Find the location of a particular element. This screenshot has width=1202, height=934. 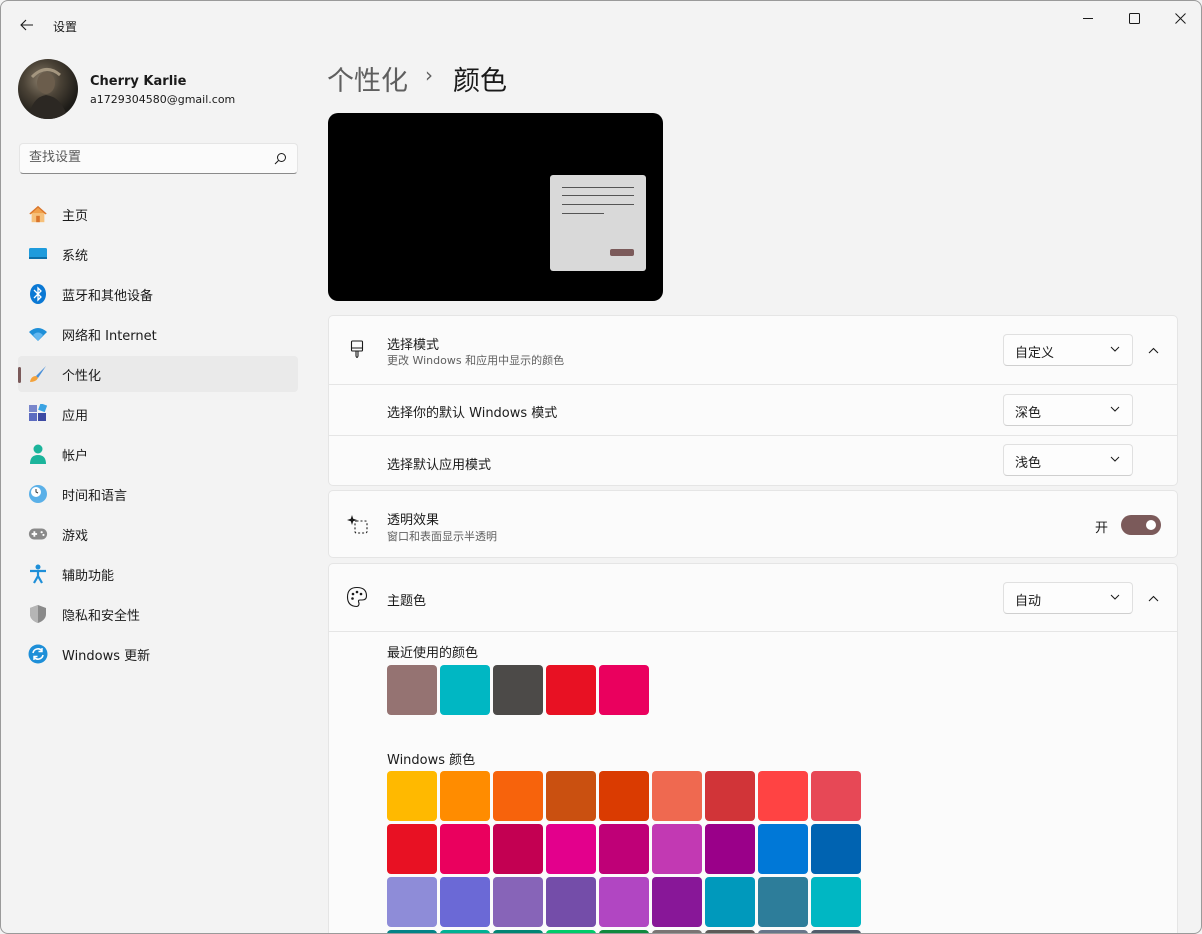

user-name: Cherry Karlie is located at coordinates (138, 81).